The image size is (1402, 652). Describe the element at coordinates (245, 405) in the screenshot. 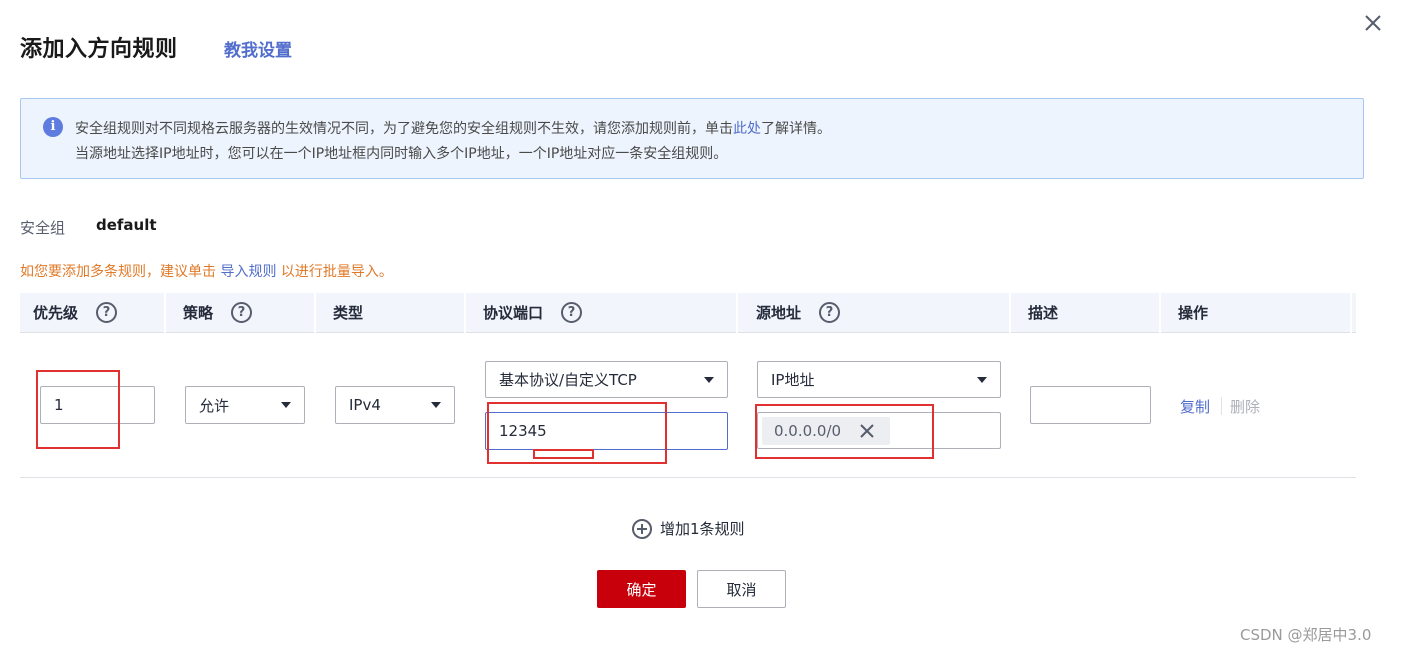

I see `action-select: 允许` at that location.